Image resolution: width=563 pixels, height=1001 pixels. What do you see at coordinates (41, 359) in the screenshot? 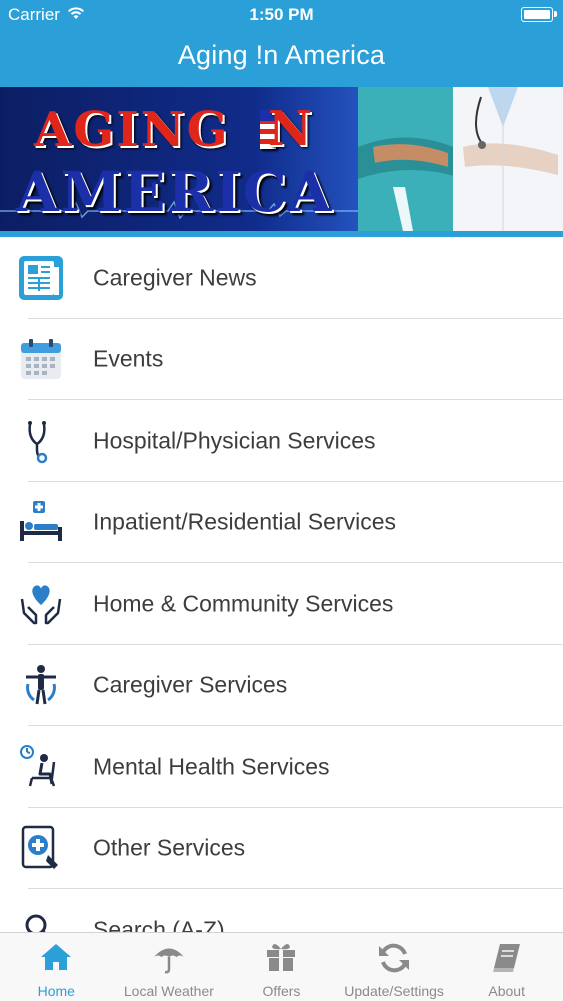
I see `calendar-icon` at bounding box center [41, 359].